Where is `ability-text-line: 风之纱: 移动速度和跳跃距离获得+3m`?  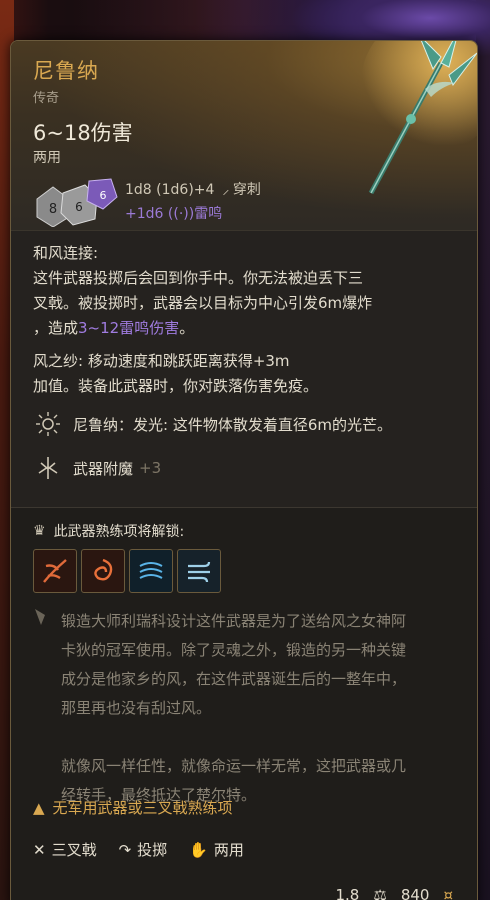
ability-text-line: 风之纱: 移动速度和跳跃距离获得+3m is located at coordinates (161, 361).